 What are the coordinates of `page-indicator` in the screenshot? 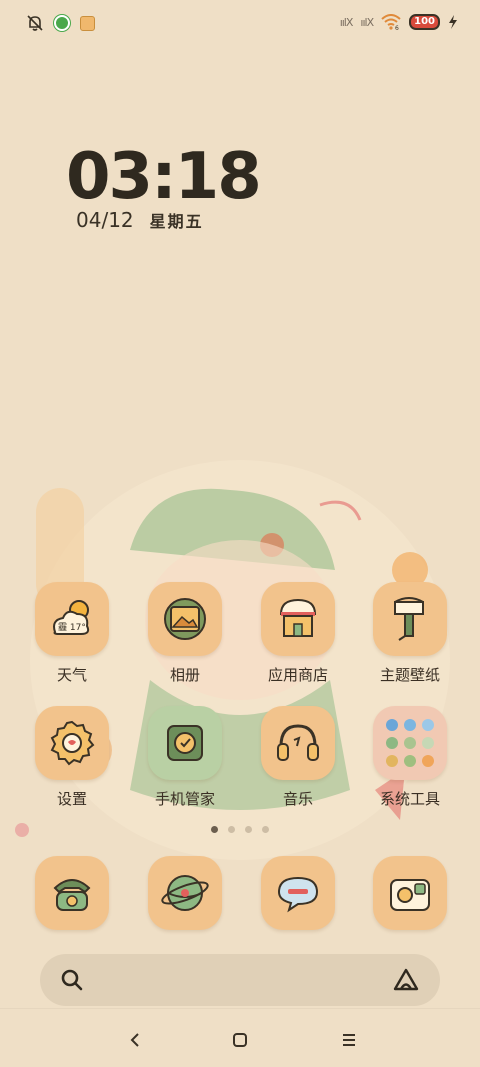 It's located at (240, 829).